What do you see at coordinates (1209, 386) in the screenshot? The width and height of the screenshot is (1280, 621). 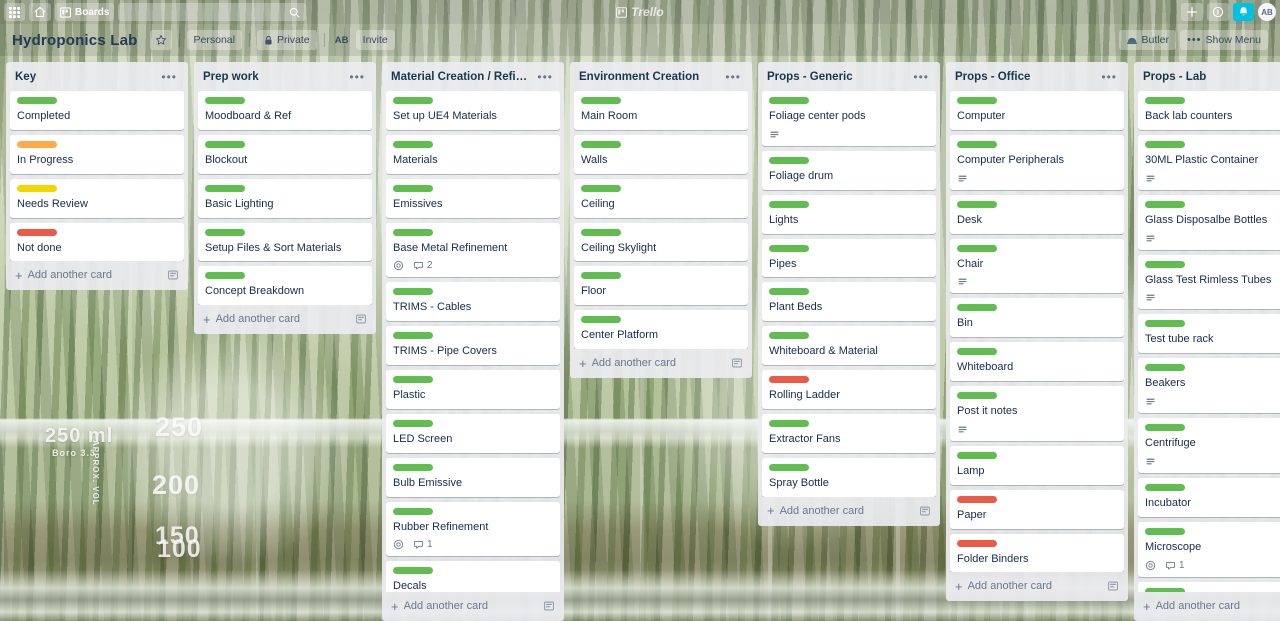 I see `card: Beakers` at bounding box center [1209, 386].